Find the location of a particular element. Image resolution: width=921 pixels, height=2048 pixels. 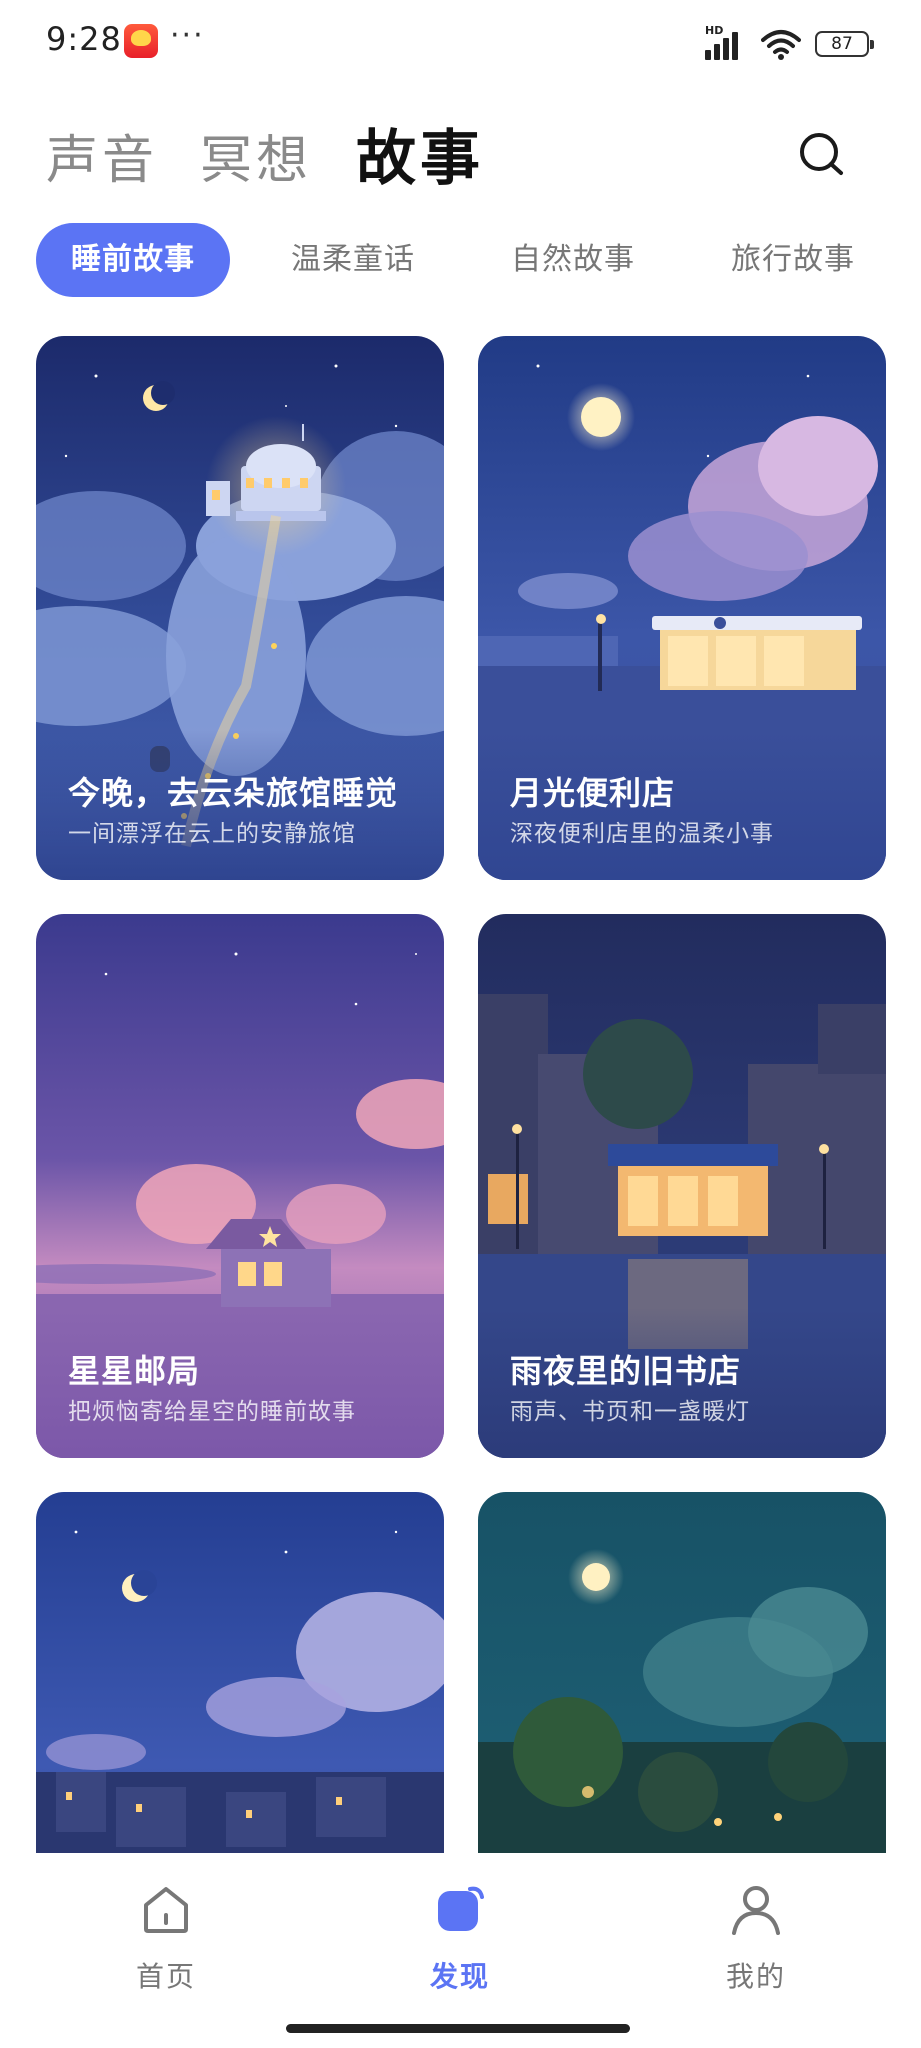

nav-discover: 发现 is located at coordinates (460, 1939).